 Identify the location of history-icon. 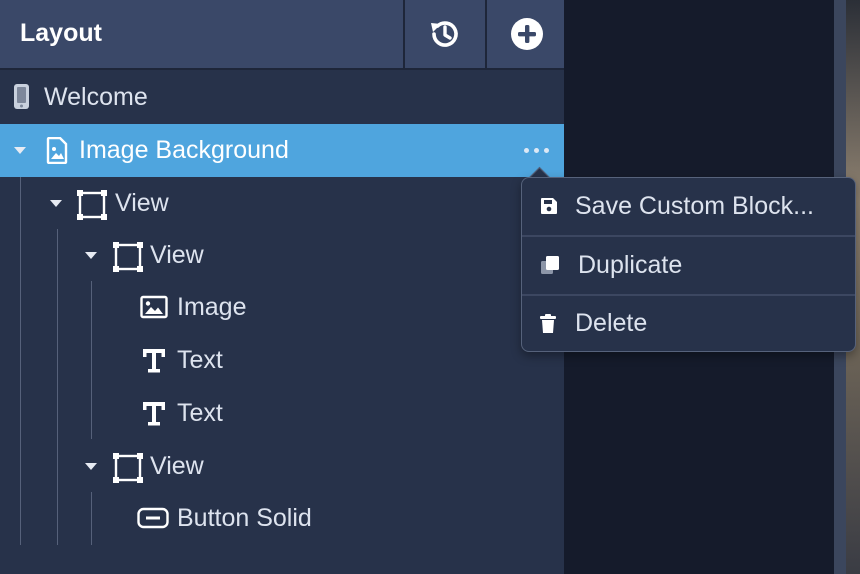
(444, 34).